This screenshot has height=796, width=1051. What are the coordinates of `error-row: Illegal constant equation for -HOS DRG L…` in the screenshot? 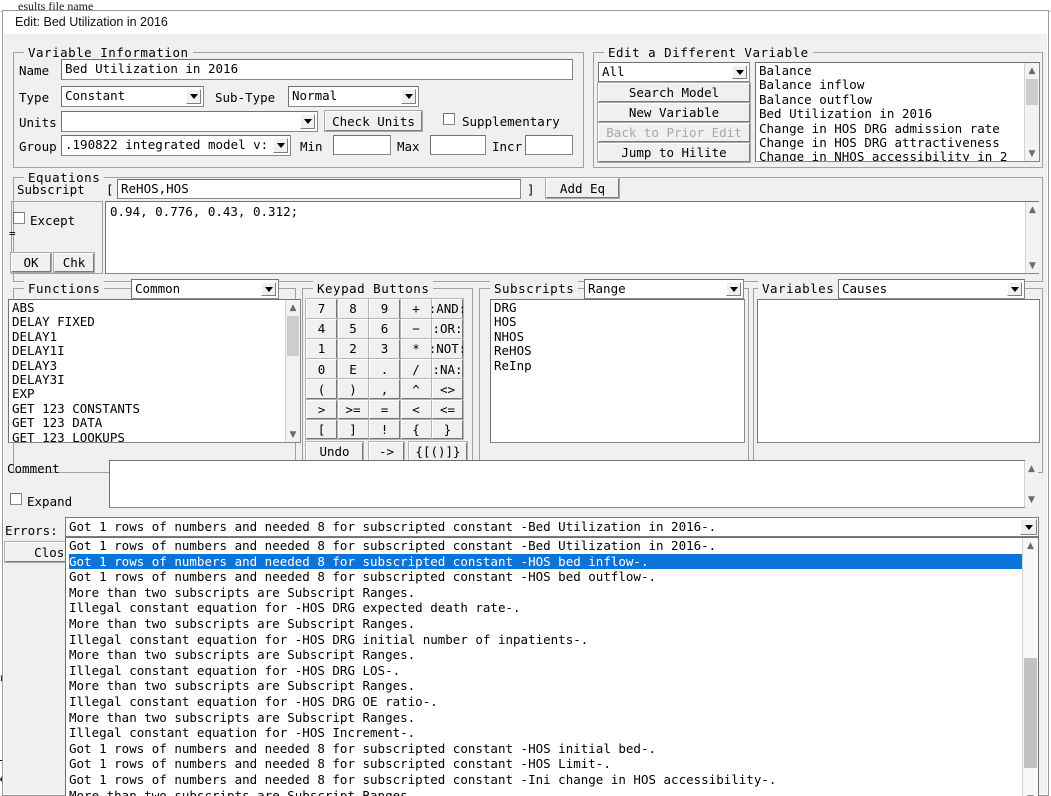 It's located at (545, 671).